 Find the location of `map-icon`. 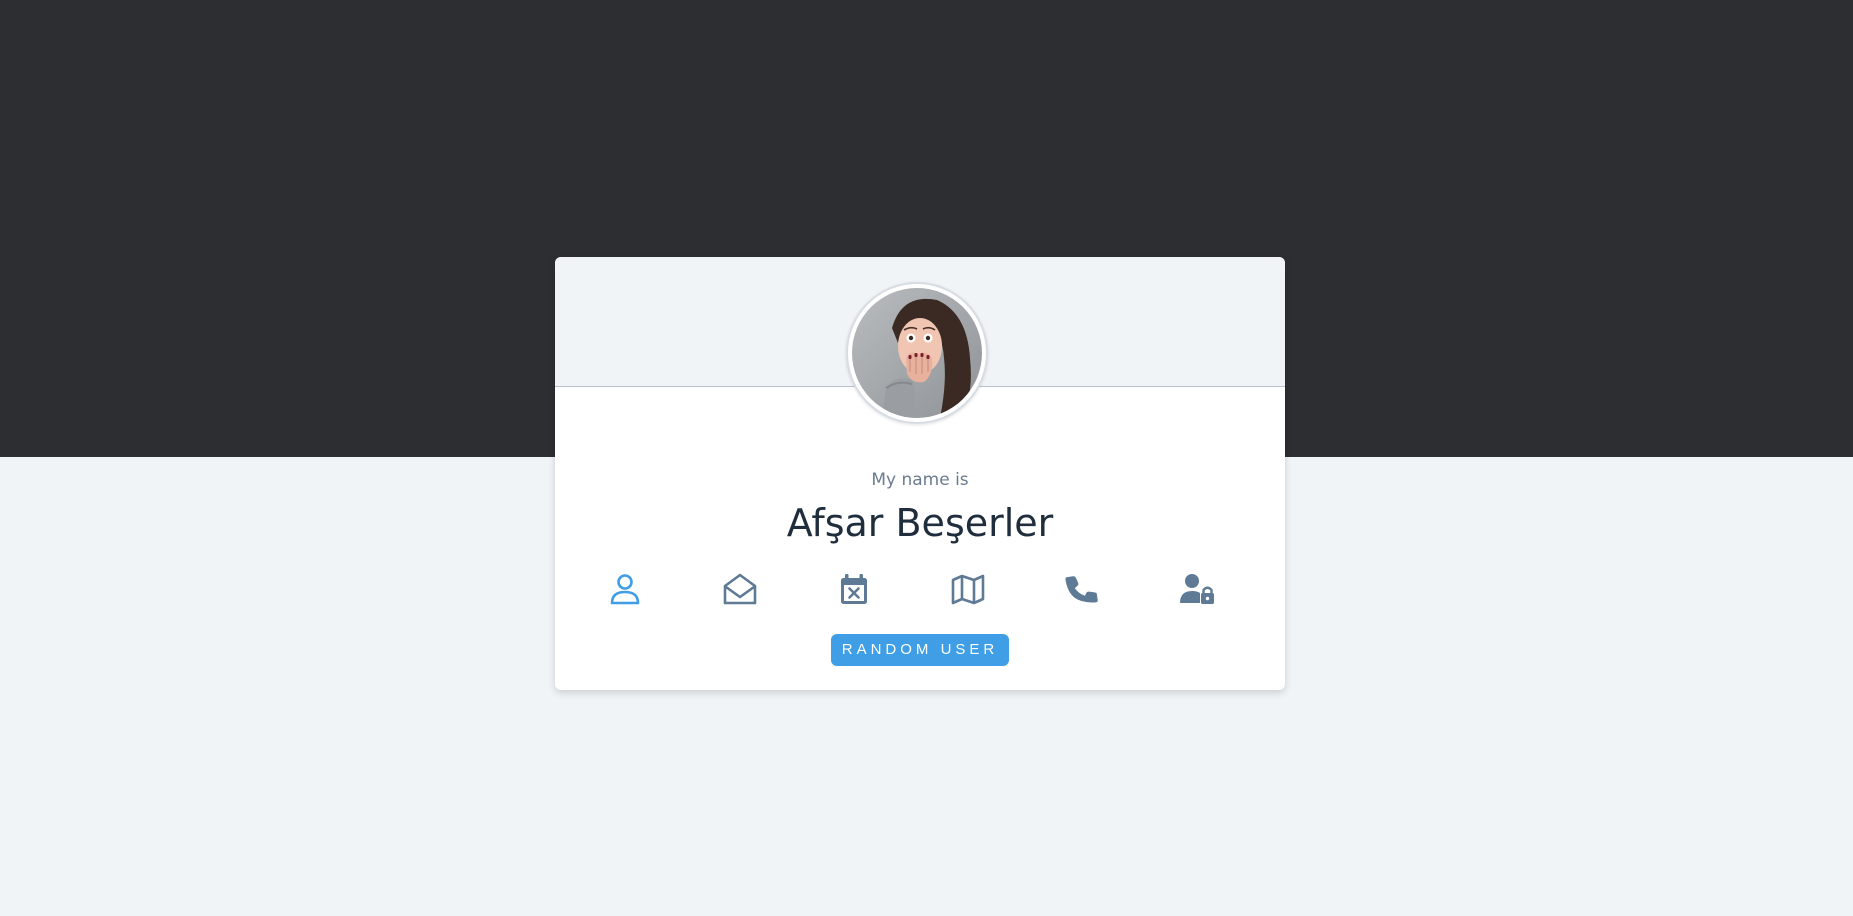

map-icon is located at coordinates (968, 589).